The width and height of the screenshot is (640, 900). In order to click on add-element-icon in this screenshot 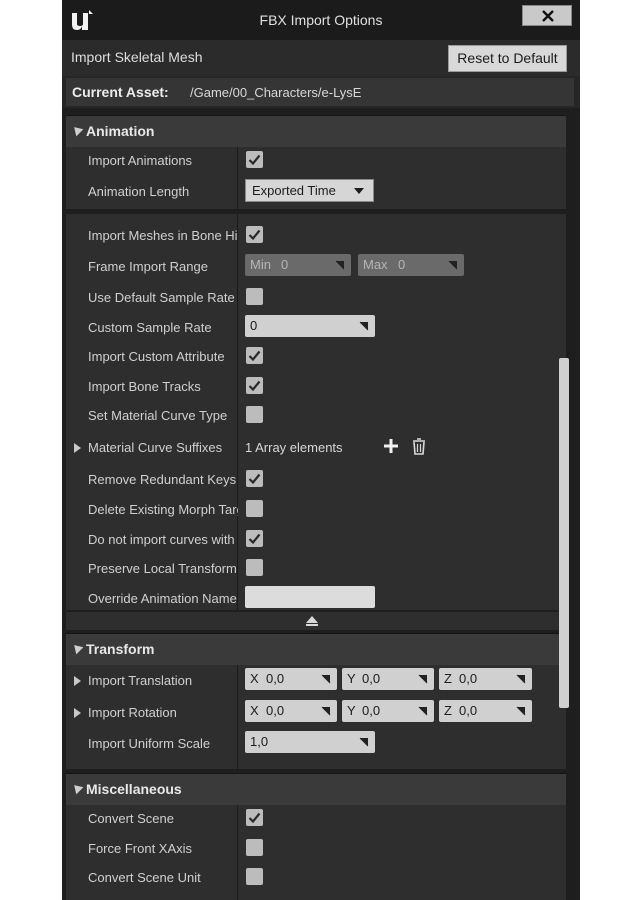, I will do `click(391, 446)`.